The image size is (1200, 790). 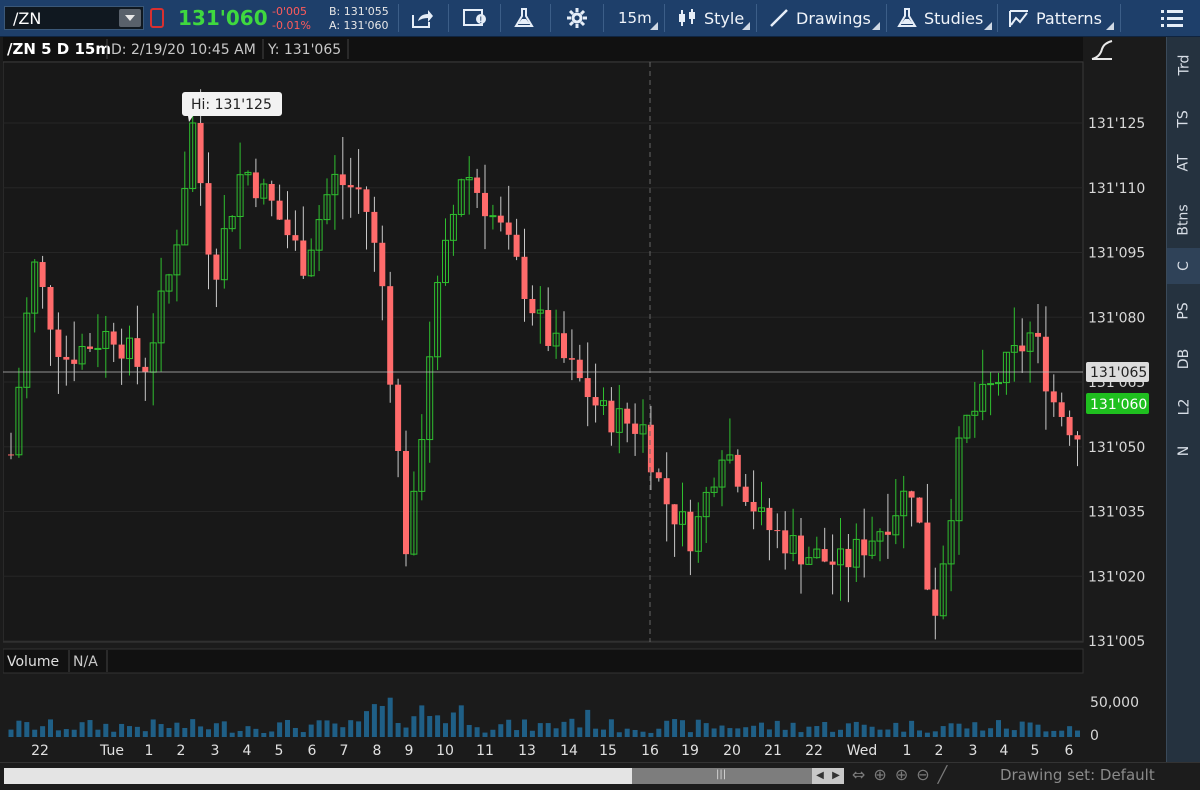 What do you see at coordinates (59, 49) in the screenshot?
I see `chart-title: /ZN 5 D 15m` at bounding box center [59, 49].